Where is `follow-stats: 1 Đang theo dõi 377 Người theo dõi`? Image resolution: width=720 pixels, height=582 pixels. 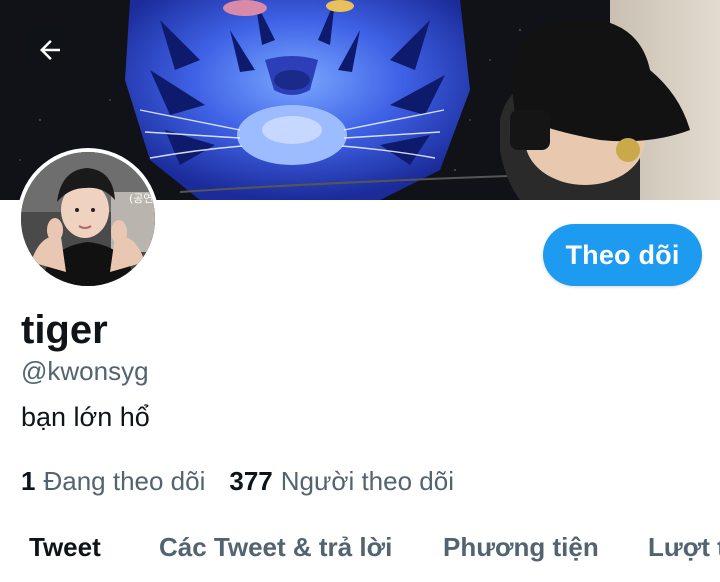
follow-stats: 1 Đang theo dõi 377 Người theo dõi is located at coordinates (249, 481).